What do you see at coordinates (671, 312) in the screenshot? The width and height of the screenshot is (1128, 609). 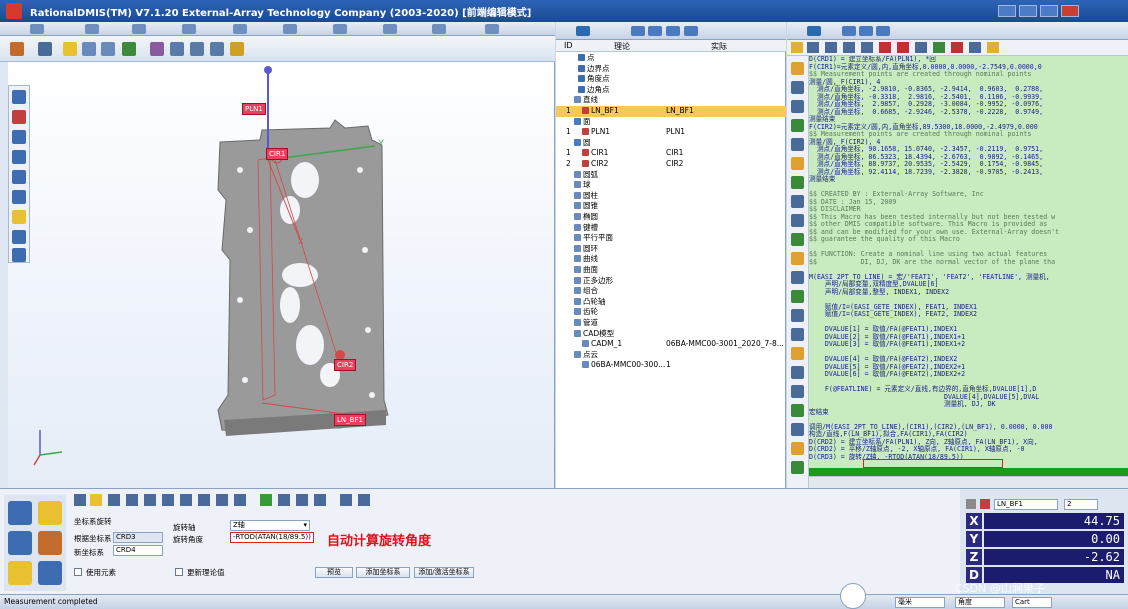 I see `tree-row: 齿轮` at bounding box center [671, 312].